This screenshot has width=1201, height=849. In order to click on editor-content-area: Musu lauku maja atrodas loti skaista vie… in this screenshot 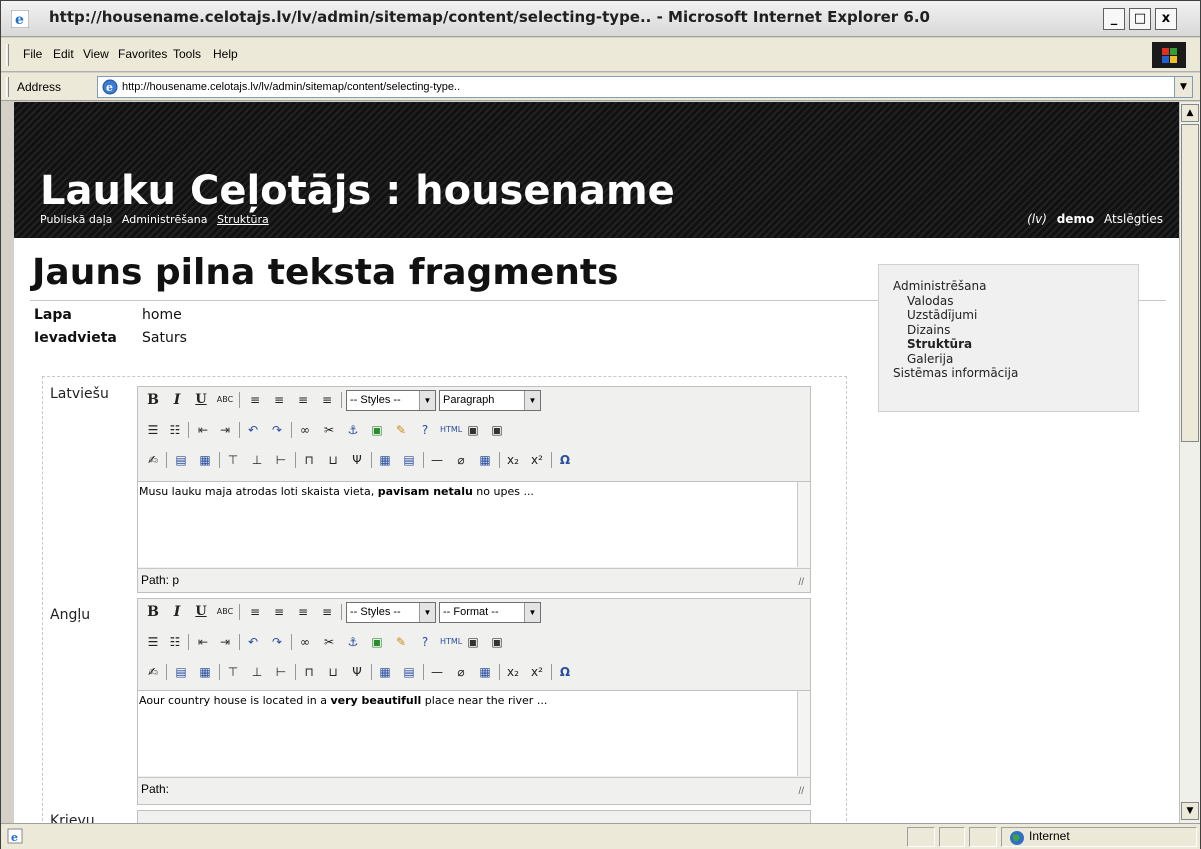, I will do `click(468, 524)`.